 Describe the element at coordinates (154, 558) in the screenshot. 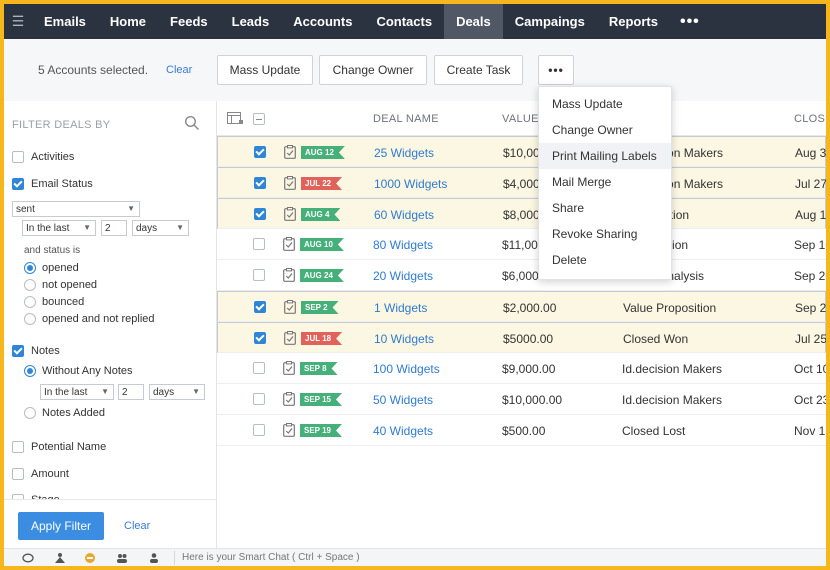

I see `person-icon` at that location.